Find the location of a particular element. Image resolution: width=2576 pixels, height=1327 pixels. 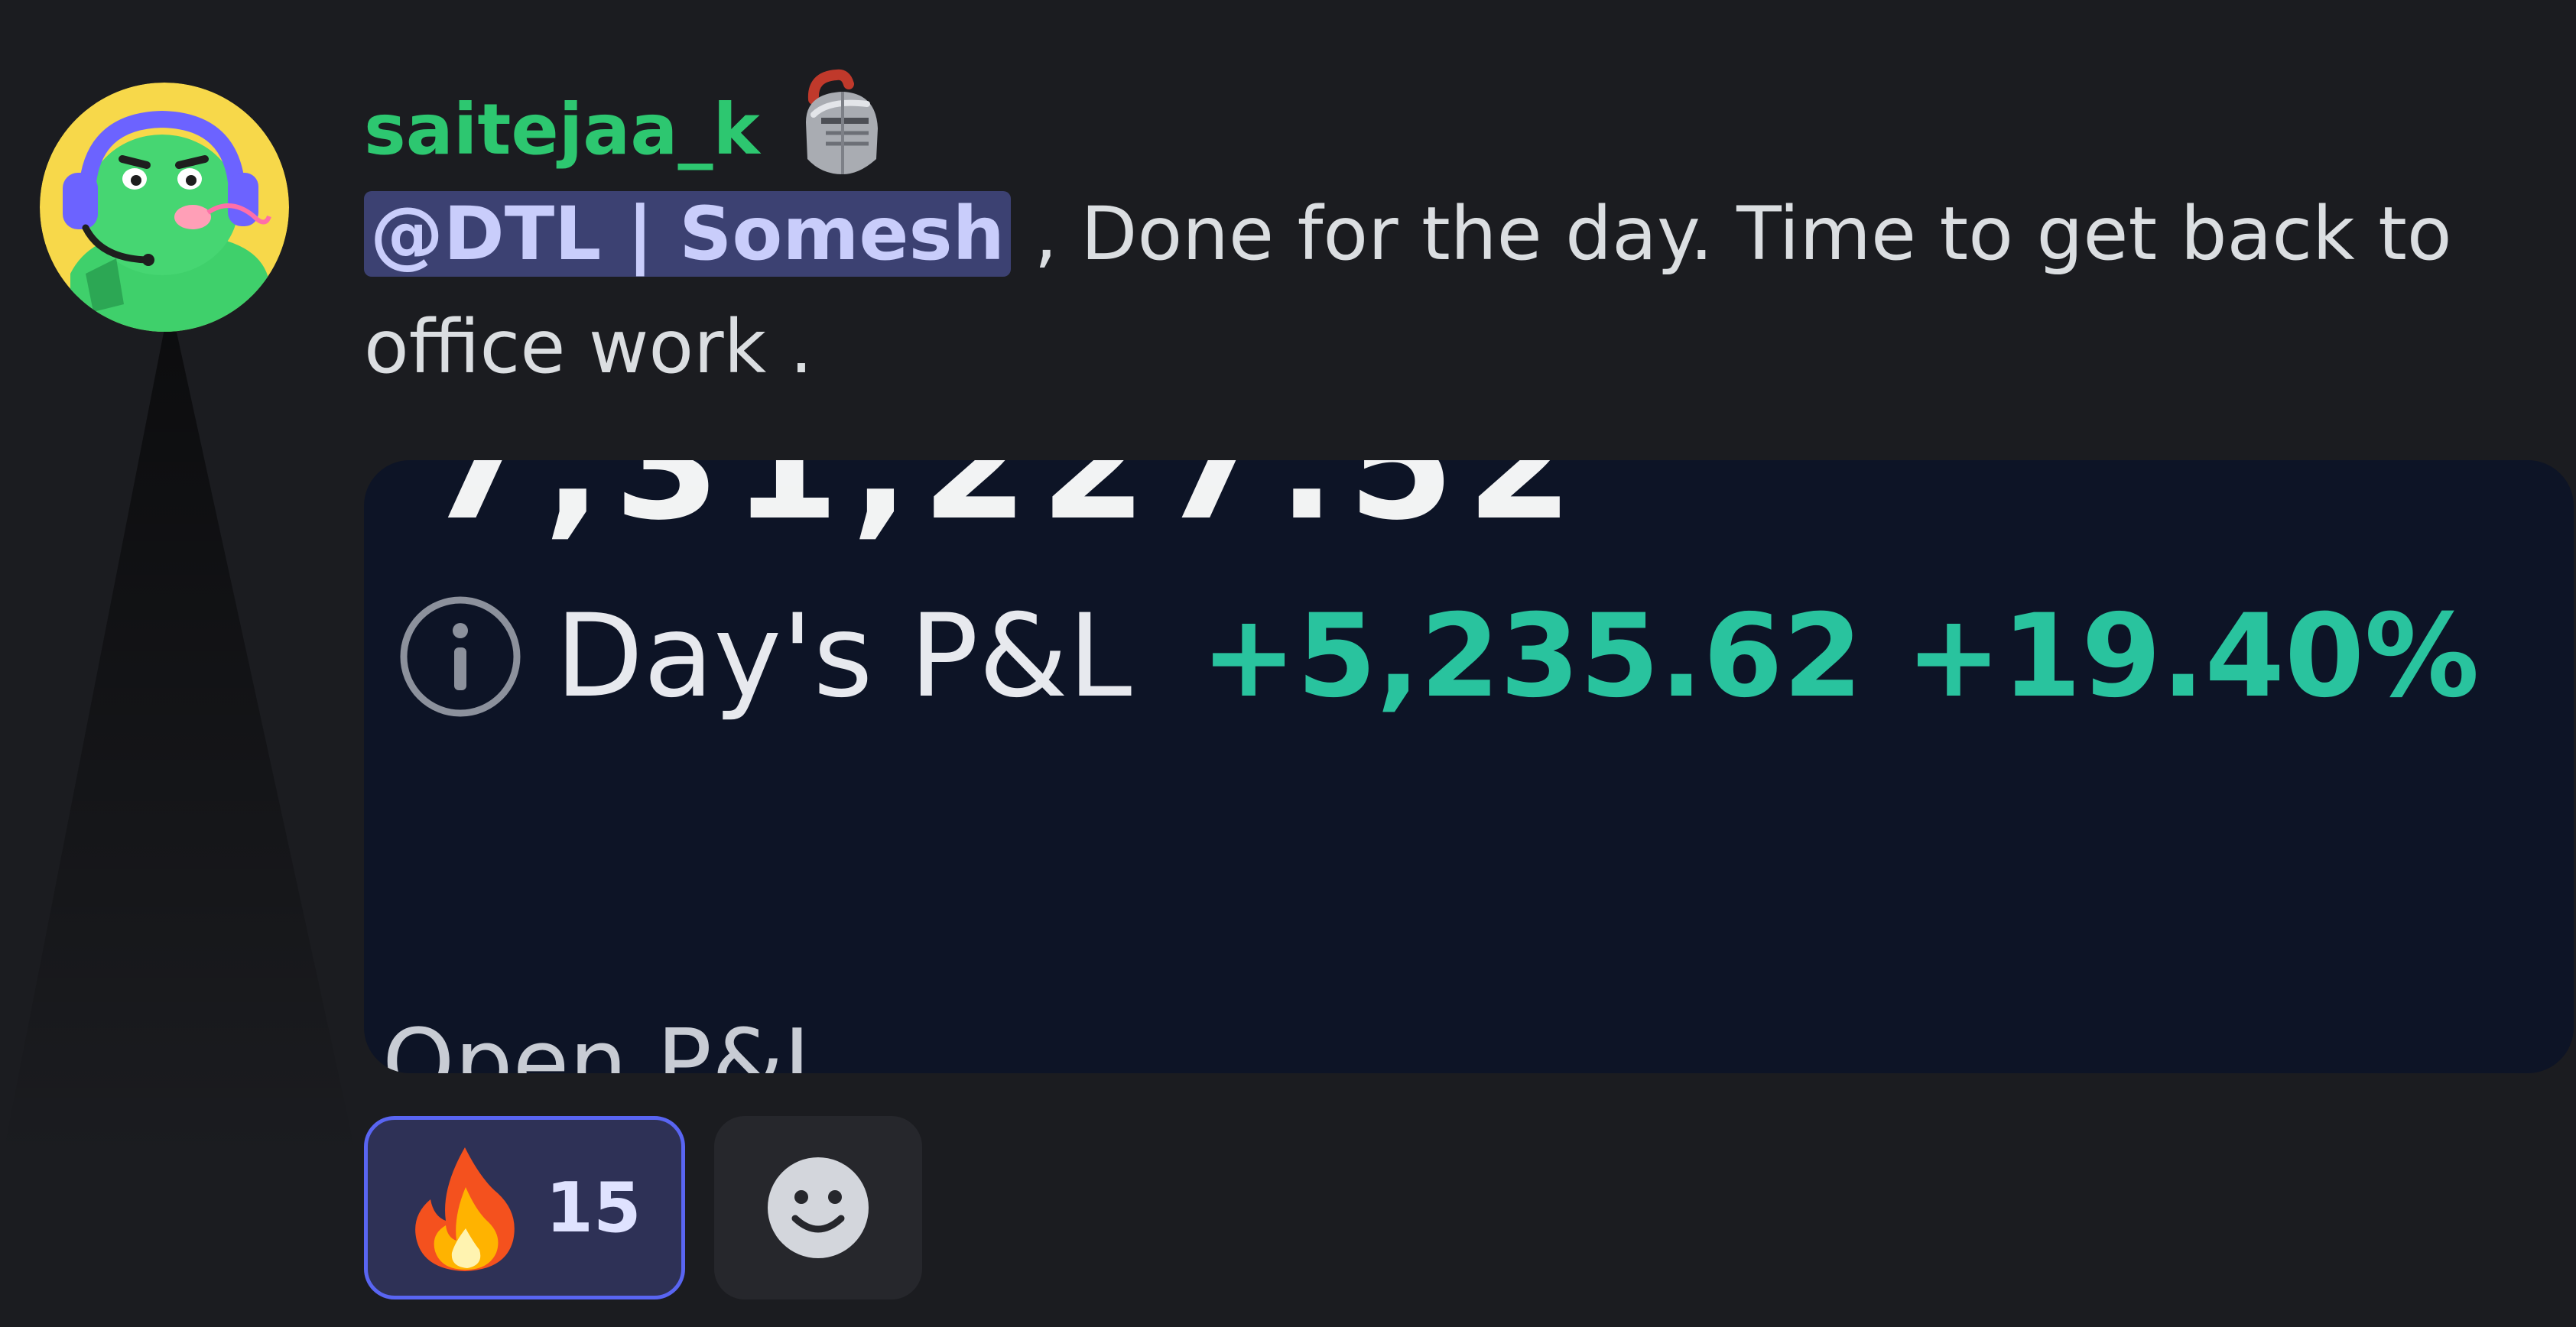

message-header: saitejaa_k is located at coordinates (631, 126).